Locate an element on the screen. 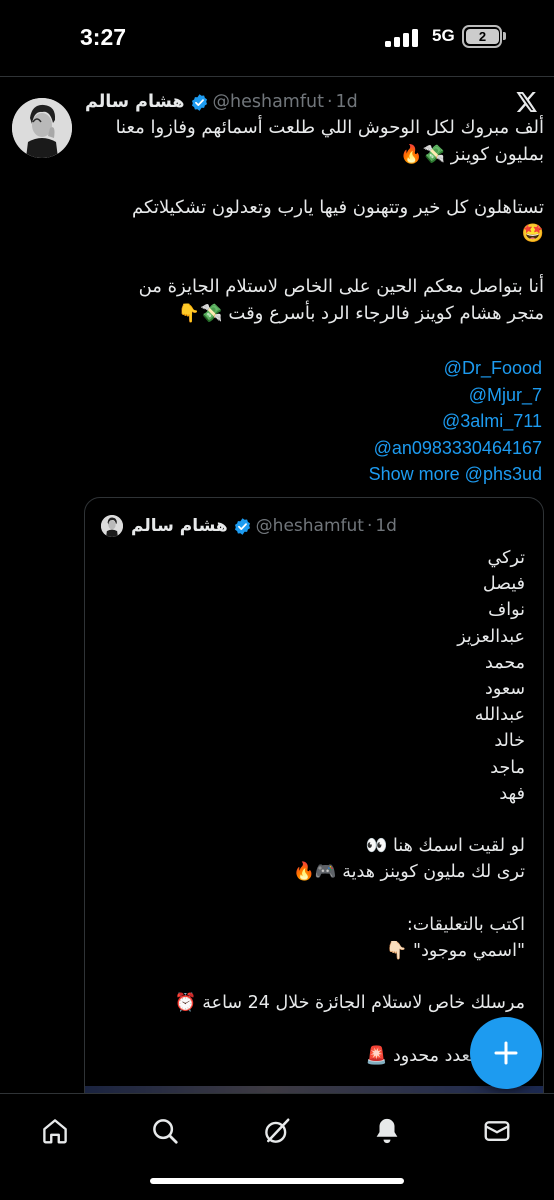  tweet-line: بمليون كوينز 💸🔥 is located at coordinates (472, 154).